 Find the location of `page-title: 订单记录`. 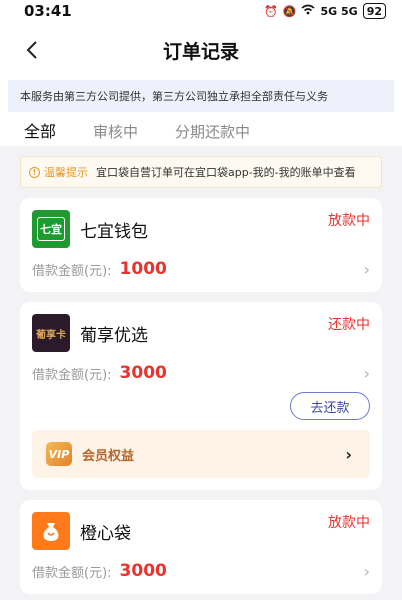

page-title: 订单记录 is located at coordinates (200, 51).